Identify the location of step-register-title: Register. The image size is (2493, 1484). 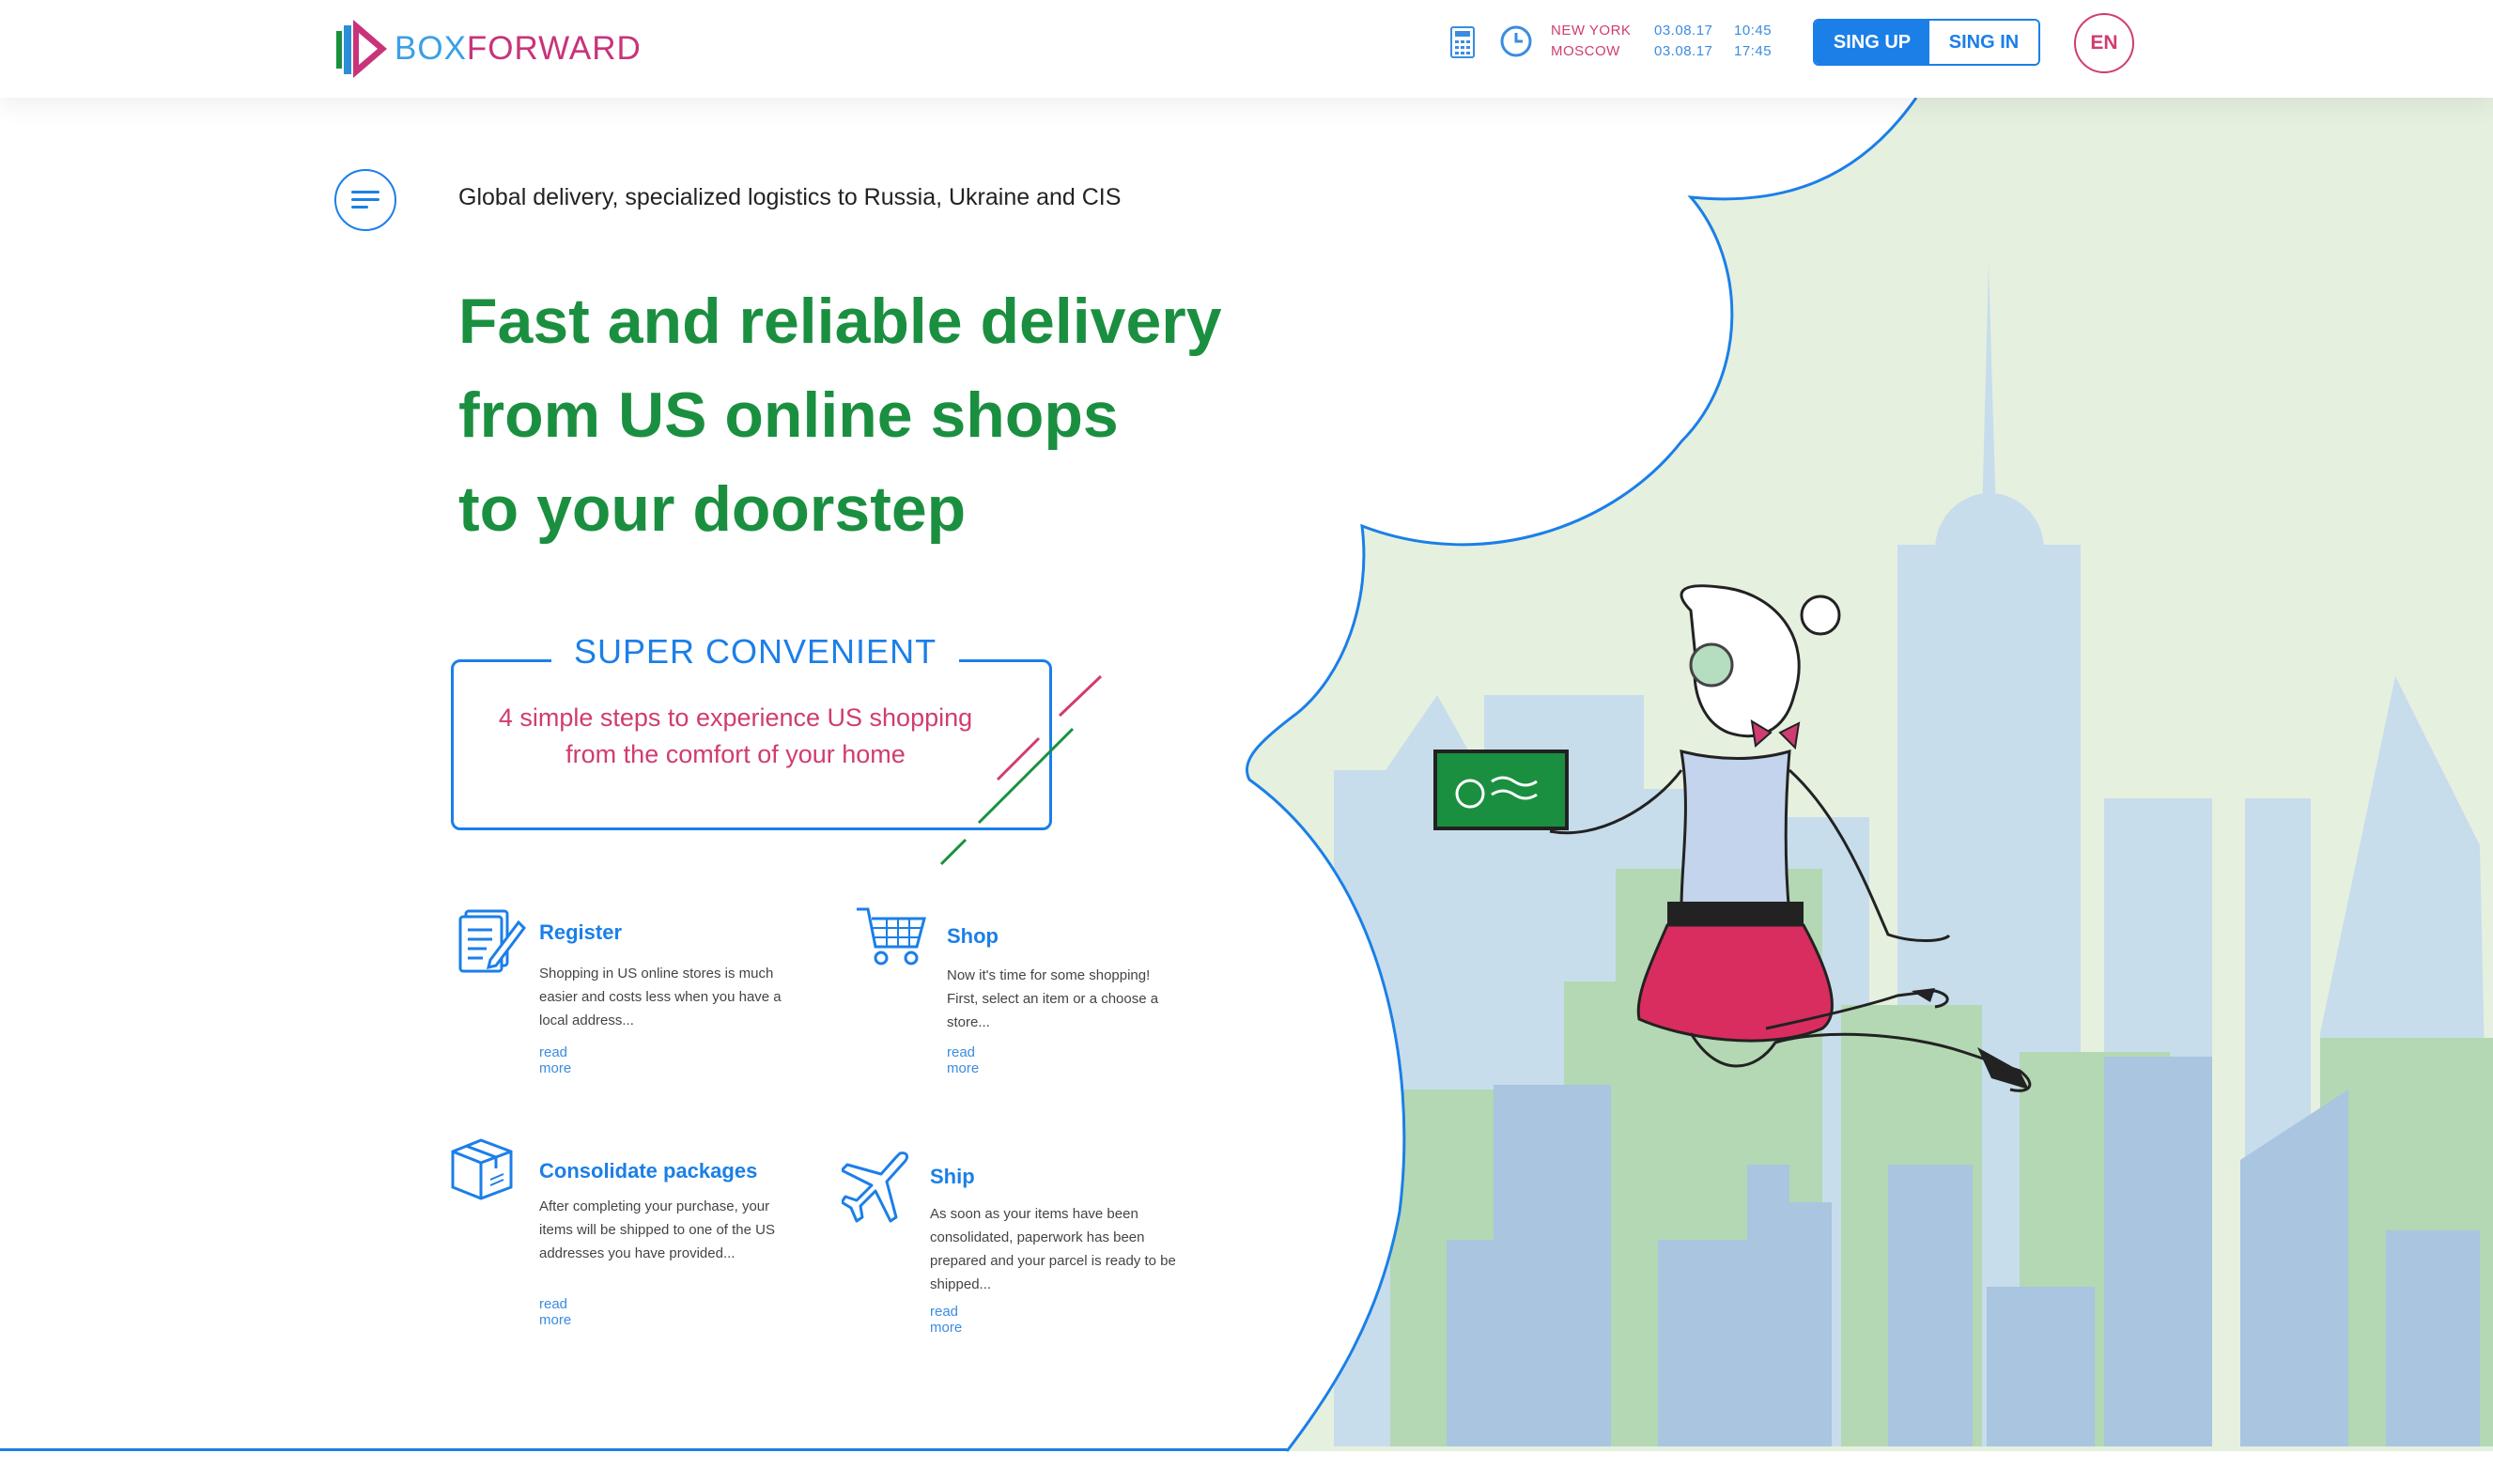
(580, 933).